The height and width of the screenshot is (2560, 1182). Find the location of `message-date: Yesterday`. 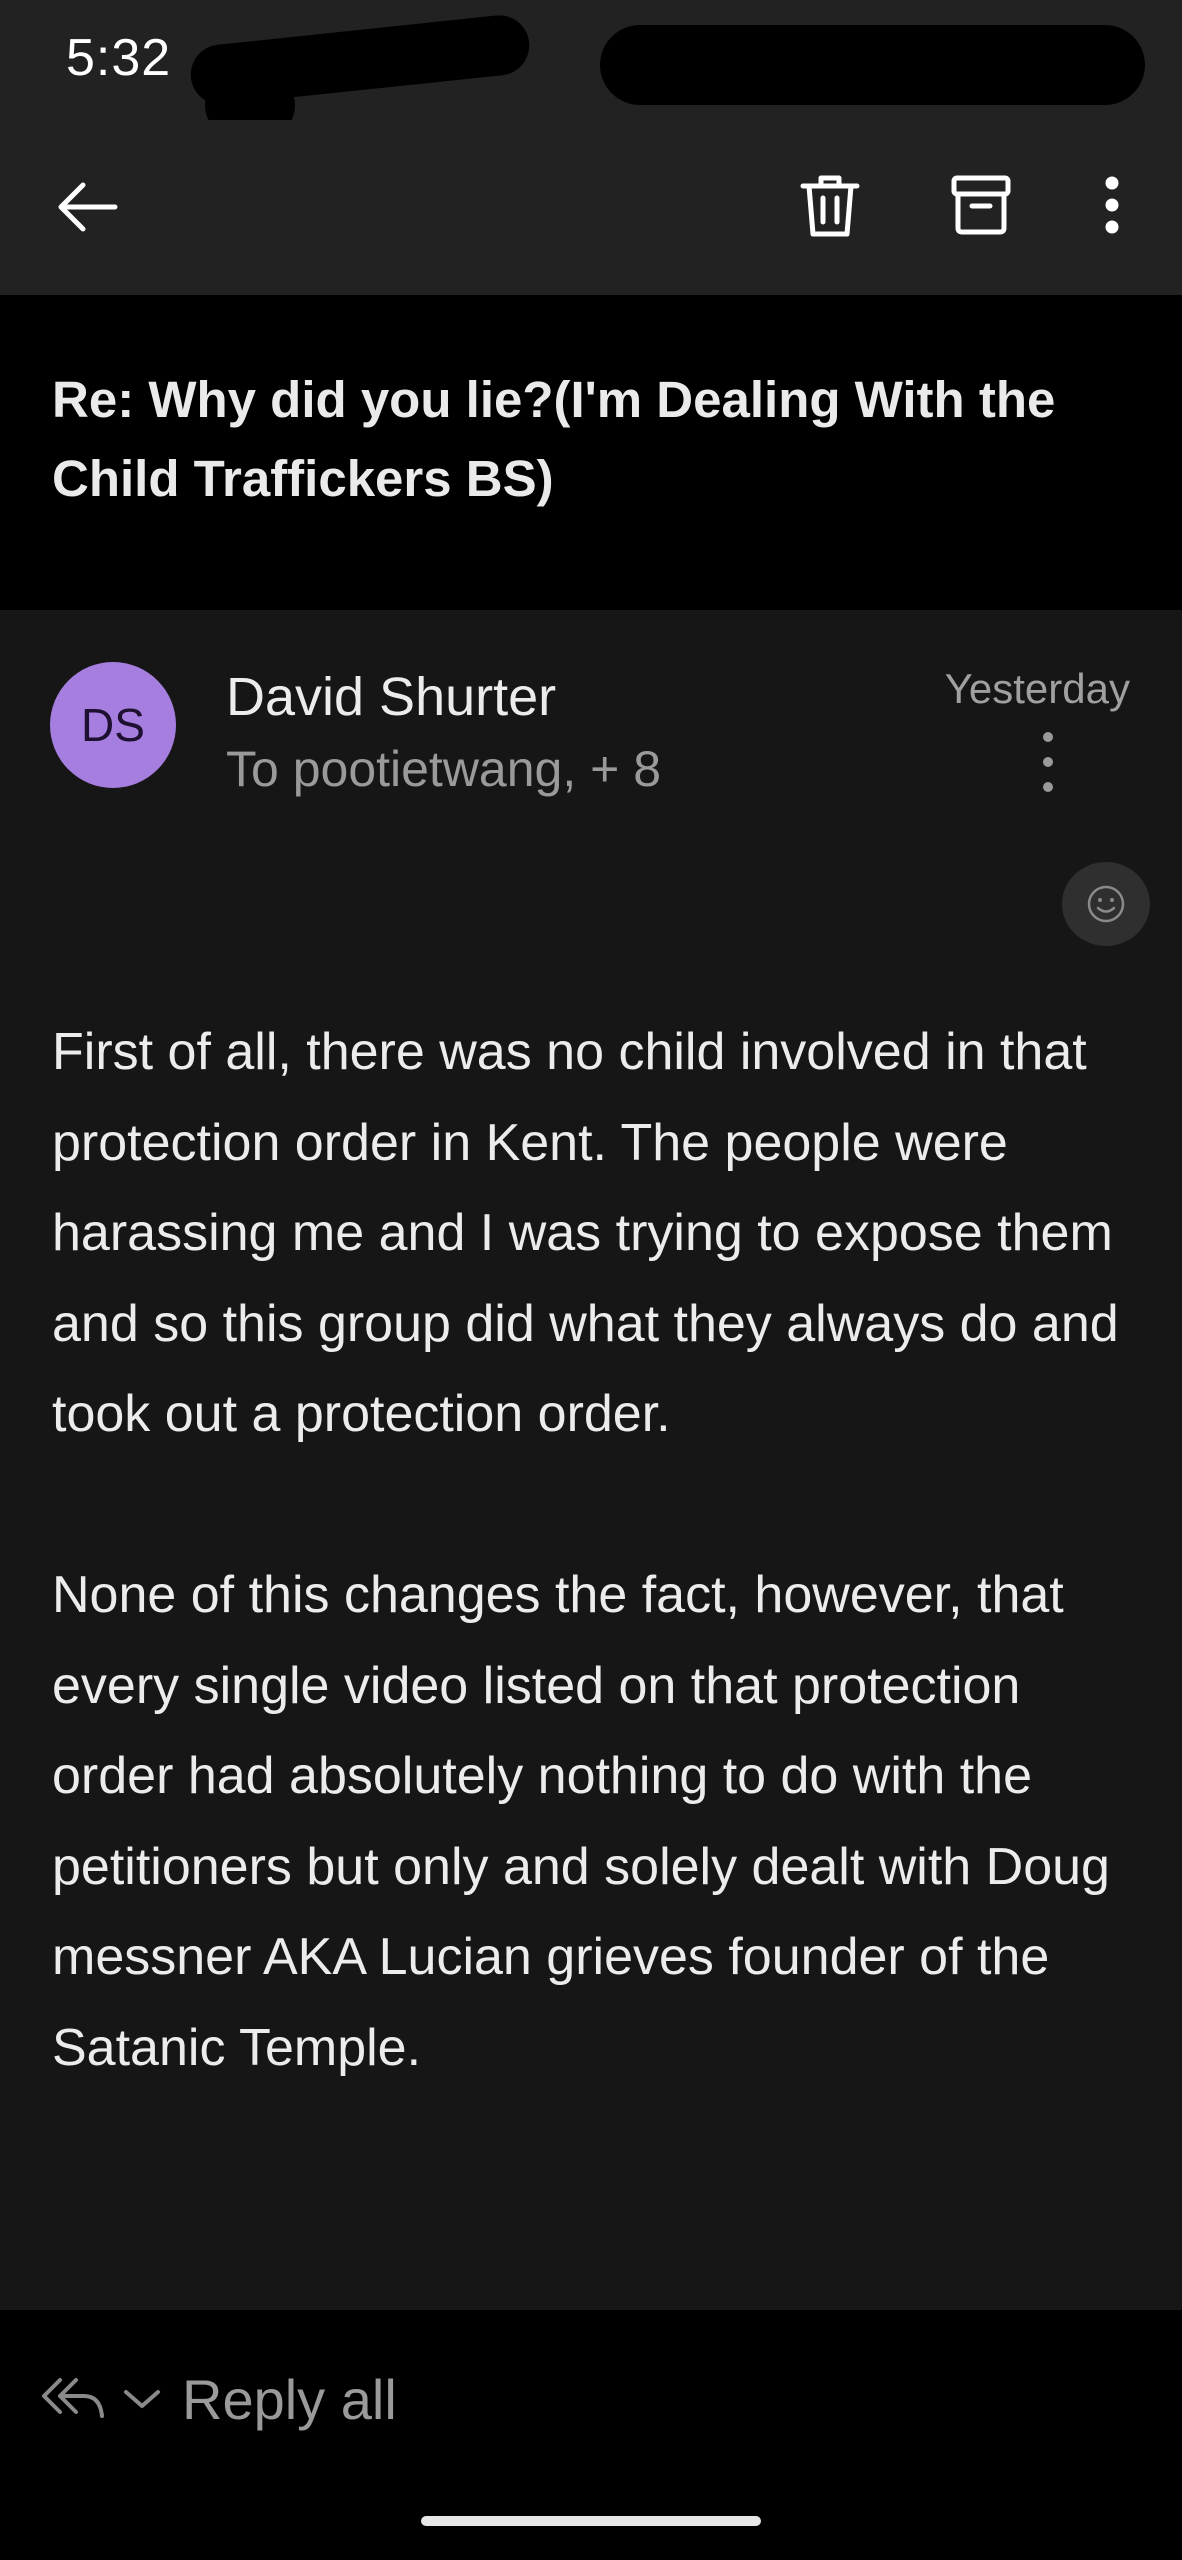

message-date: Yesterday is located at coordinates (1037, 688).